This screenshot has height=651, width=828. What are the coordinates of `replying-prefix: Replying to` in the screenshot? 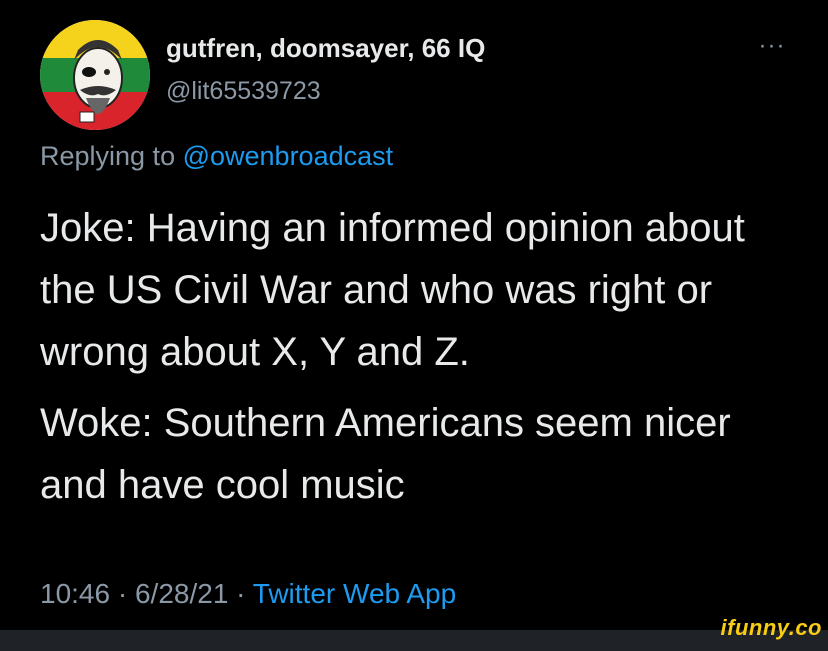 It's located at (111, 156).